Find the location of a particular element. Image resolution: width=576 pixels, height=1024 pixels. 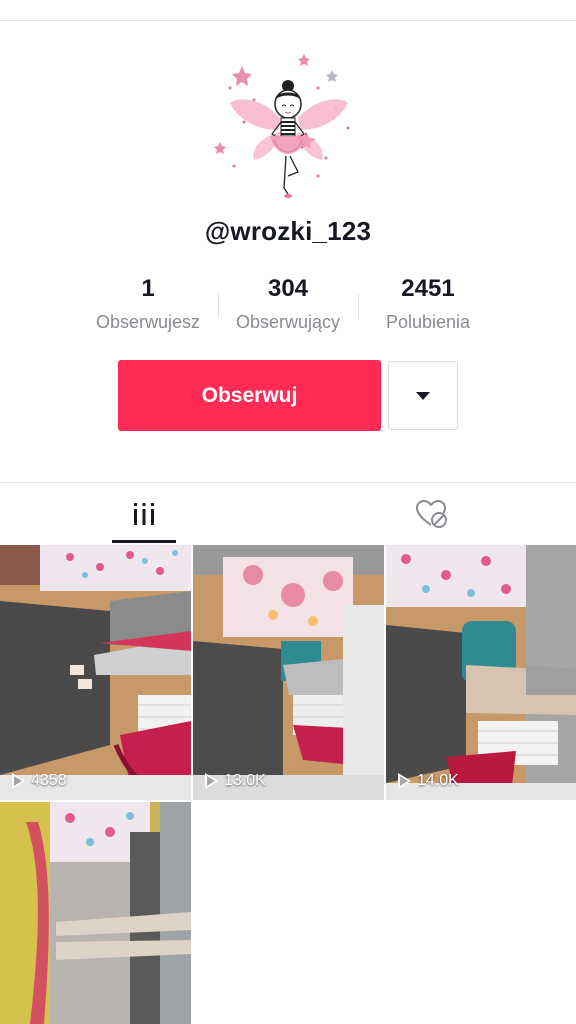

stat-followers: 304 Obserwujący is located at coordinates (288, 307).